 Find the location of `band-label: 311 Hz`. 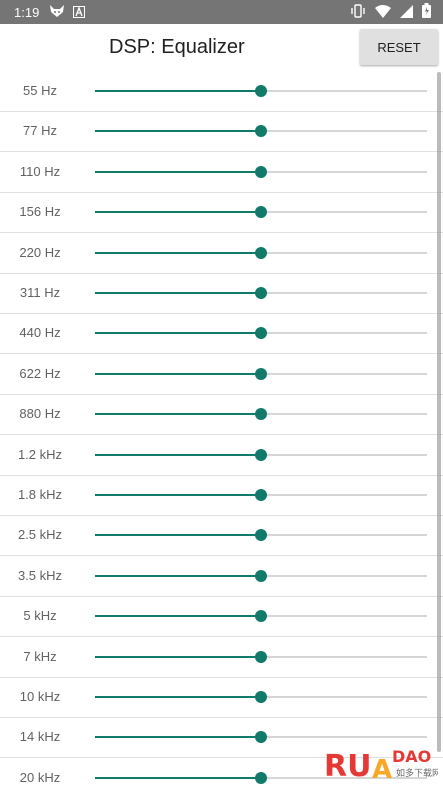

band-label: 311 Hz is located at coordinates (40, 292).